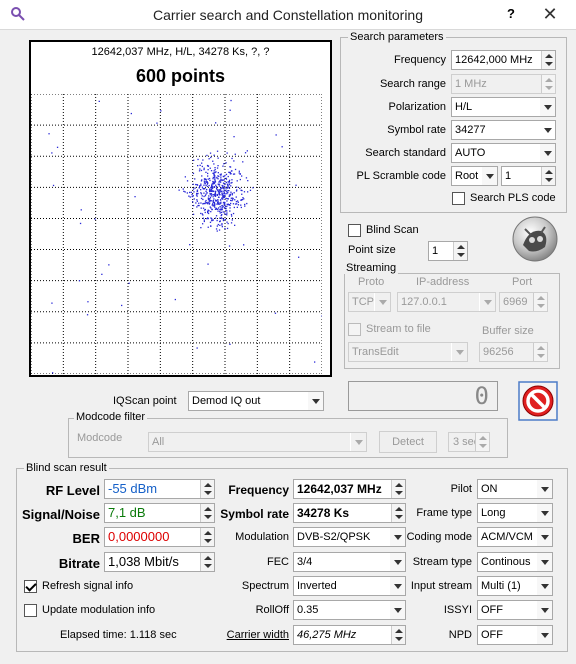 The image size is (576, 664). What do you see at coordinates (469, 442) in the screenshot?
I see `detect-seconds-input: 3 sec` at bounding box center [469, 442].